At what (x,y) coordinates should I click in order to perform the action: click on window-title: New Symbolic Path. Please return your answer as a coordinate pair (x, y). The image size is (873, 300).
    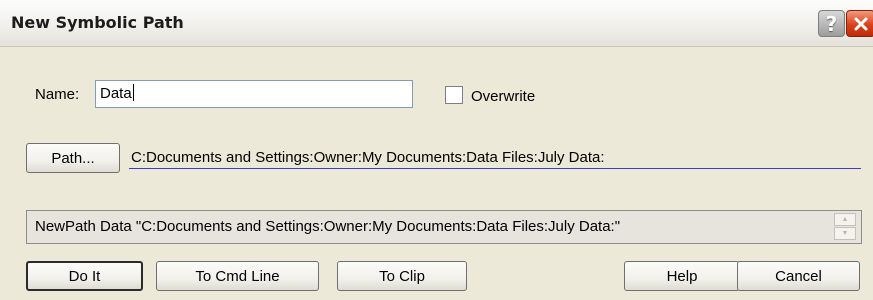
    Looking at the image, I should click on (97, 22).